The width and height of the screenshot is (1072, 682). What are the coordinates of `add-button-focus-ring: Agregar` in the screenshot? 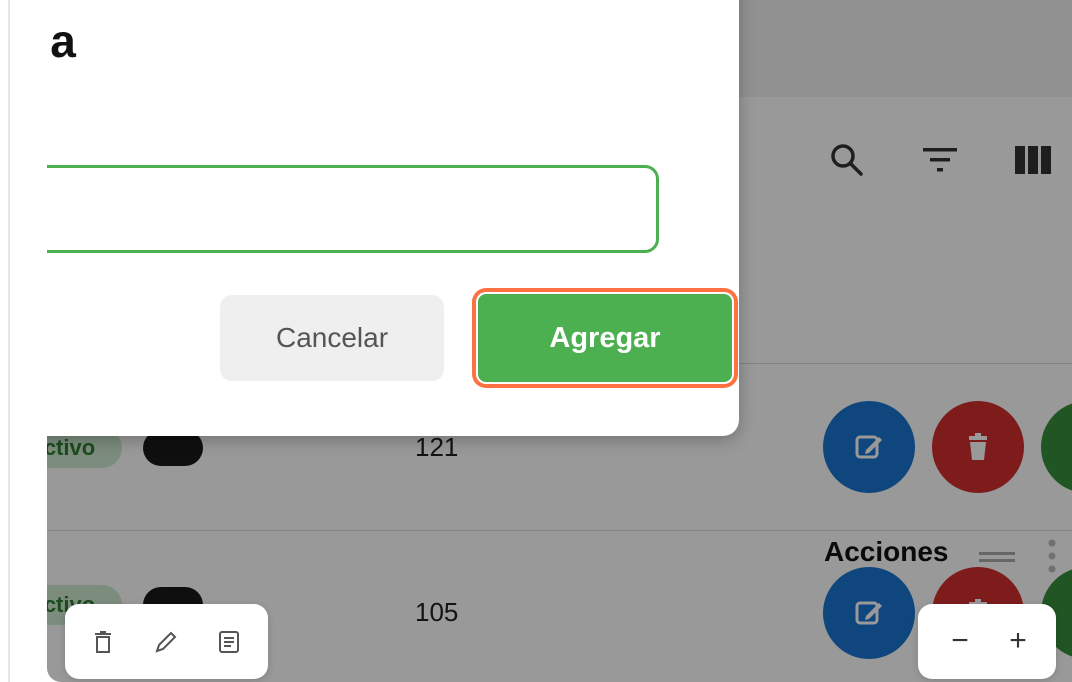 It's located at (605, 338).